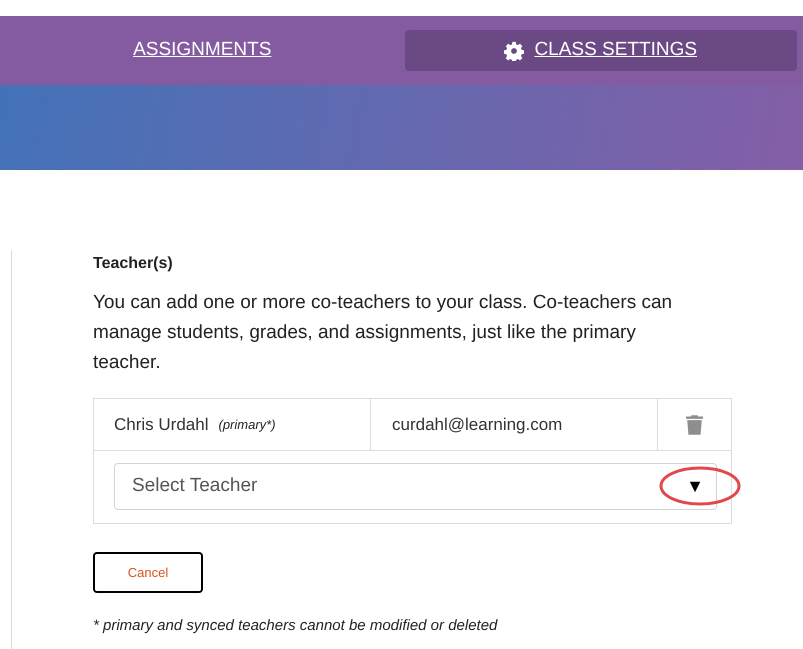  I want to click on trash-icon, so click(694, 424).